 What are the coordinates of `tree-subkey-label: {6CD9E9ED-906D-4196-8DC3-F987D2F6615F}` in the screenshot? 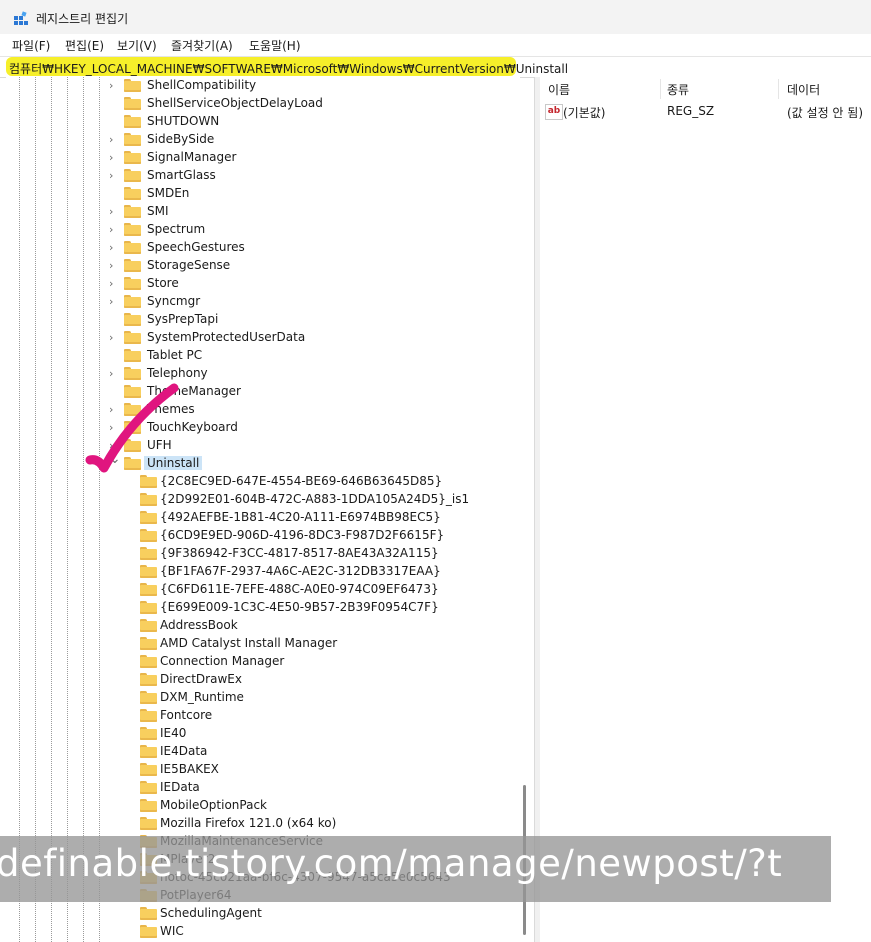 It's located at (302, 535).